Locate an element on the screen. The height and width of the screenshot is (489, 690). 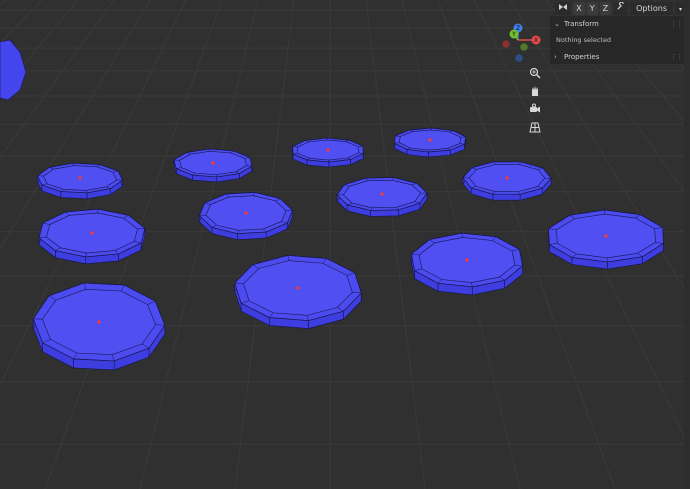
mirror-x-toggle: X is located at coordinates (579, 8).